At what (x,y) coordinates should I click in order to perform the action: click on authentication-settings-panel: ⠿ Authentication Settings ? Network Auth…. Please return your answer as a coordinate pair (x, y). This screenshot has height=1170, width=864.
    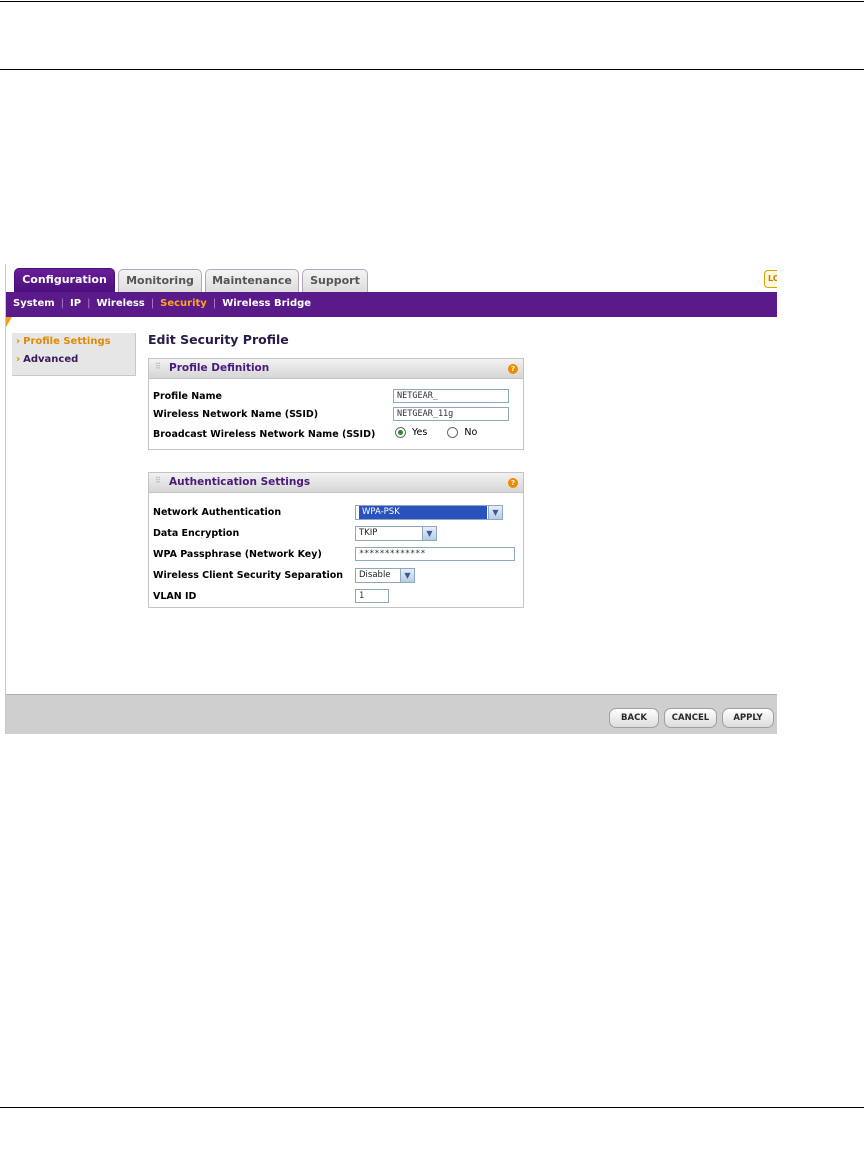
    Looking at the image, I should click on (336, 540).